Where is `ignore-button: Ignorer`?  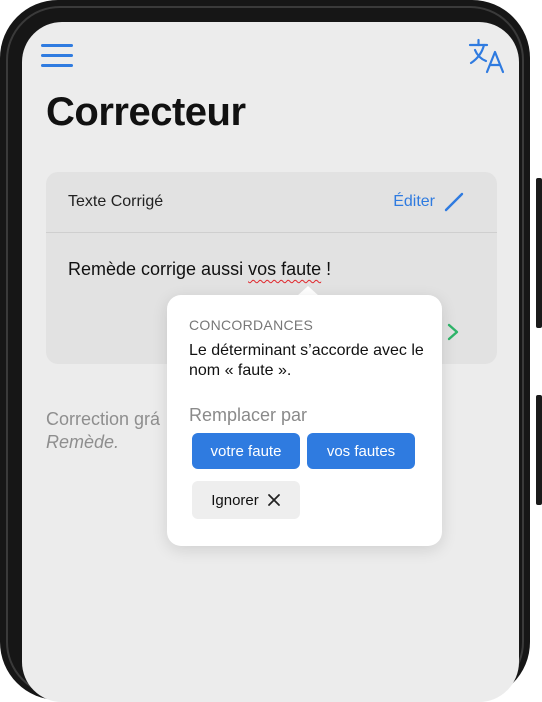
ignore-button: Ignorer is located at coordinates (246, 500).